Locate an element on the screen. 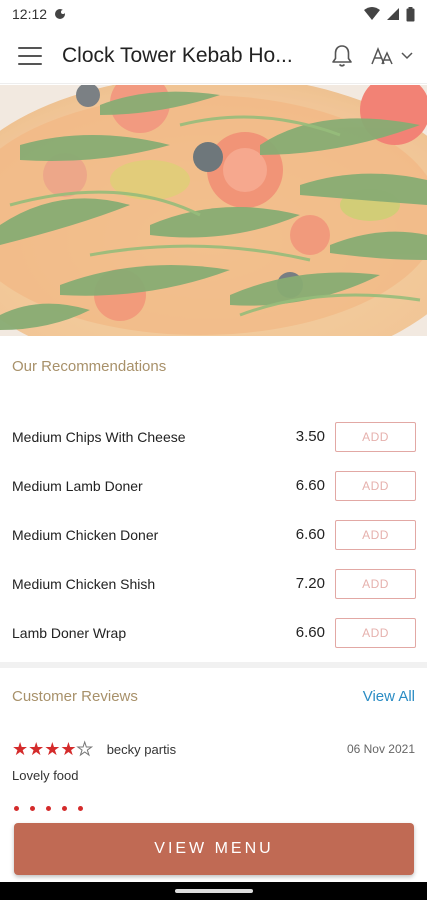  item-name: Lamb Doner Wrap is located at coordinates (69, 632).